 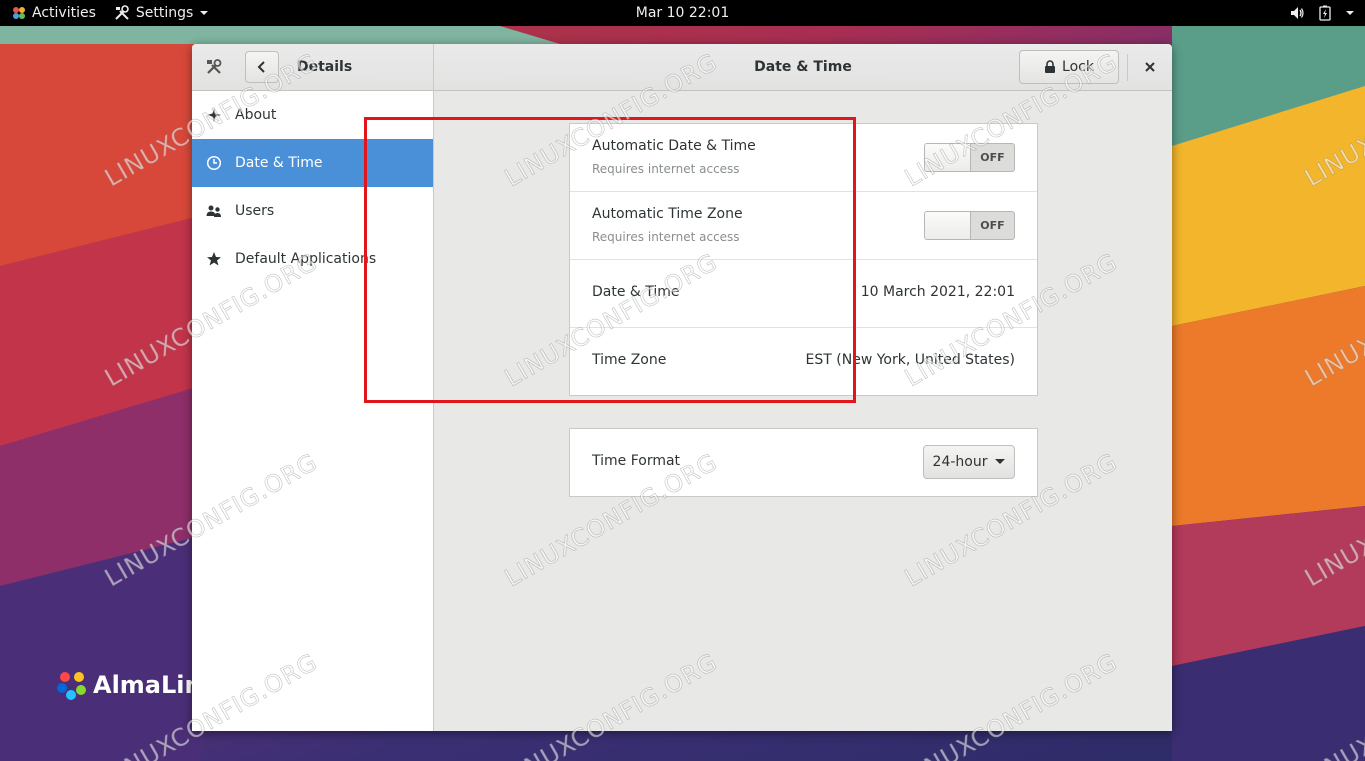 I want to click on time-zone-value: EST (New York, United States), so click(x=910, y=360).